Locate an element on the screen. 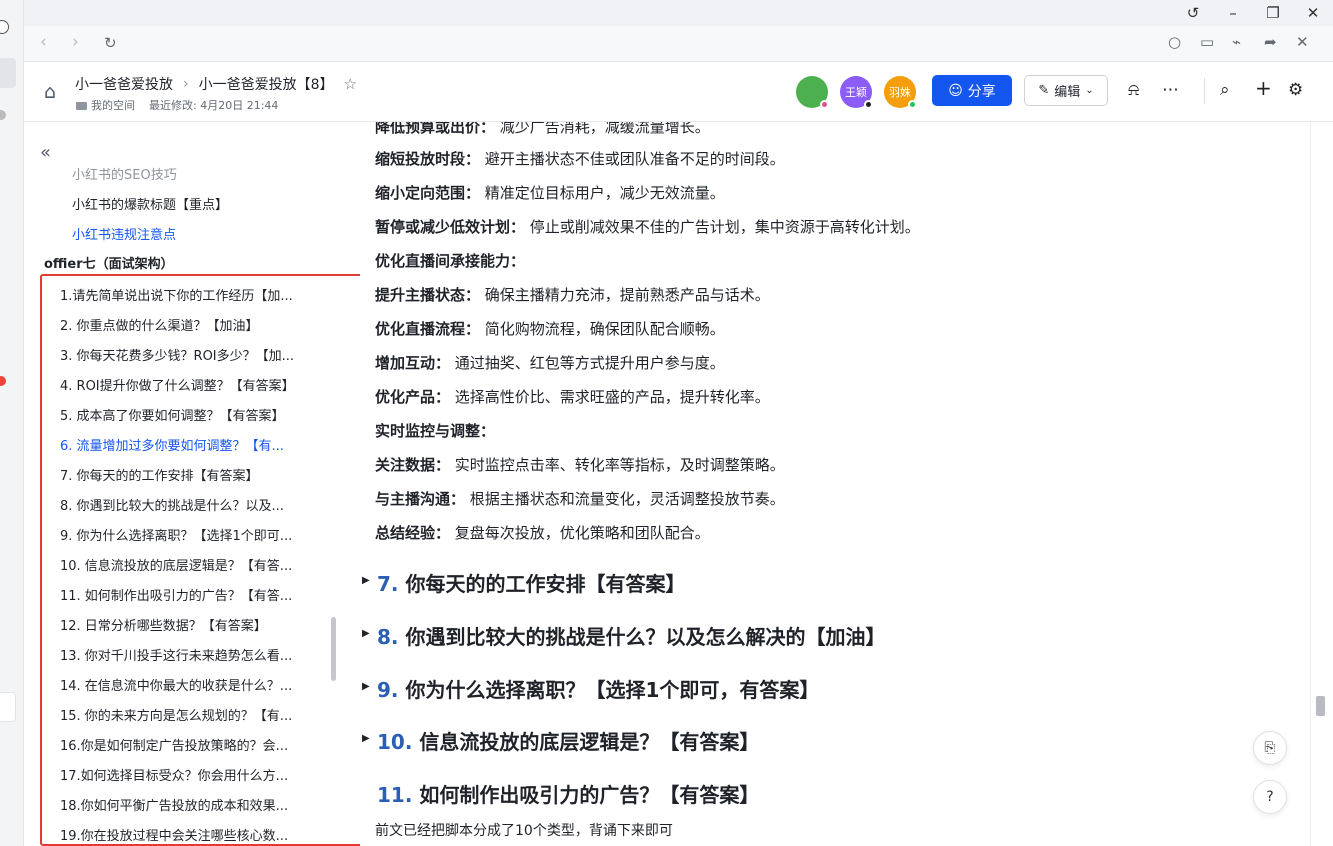 The image size is (1333, 846). gear-icon: ⚙ is located at coordinates (1295, 90).